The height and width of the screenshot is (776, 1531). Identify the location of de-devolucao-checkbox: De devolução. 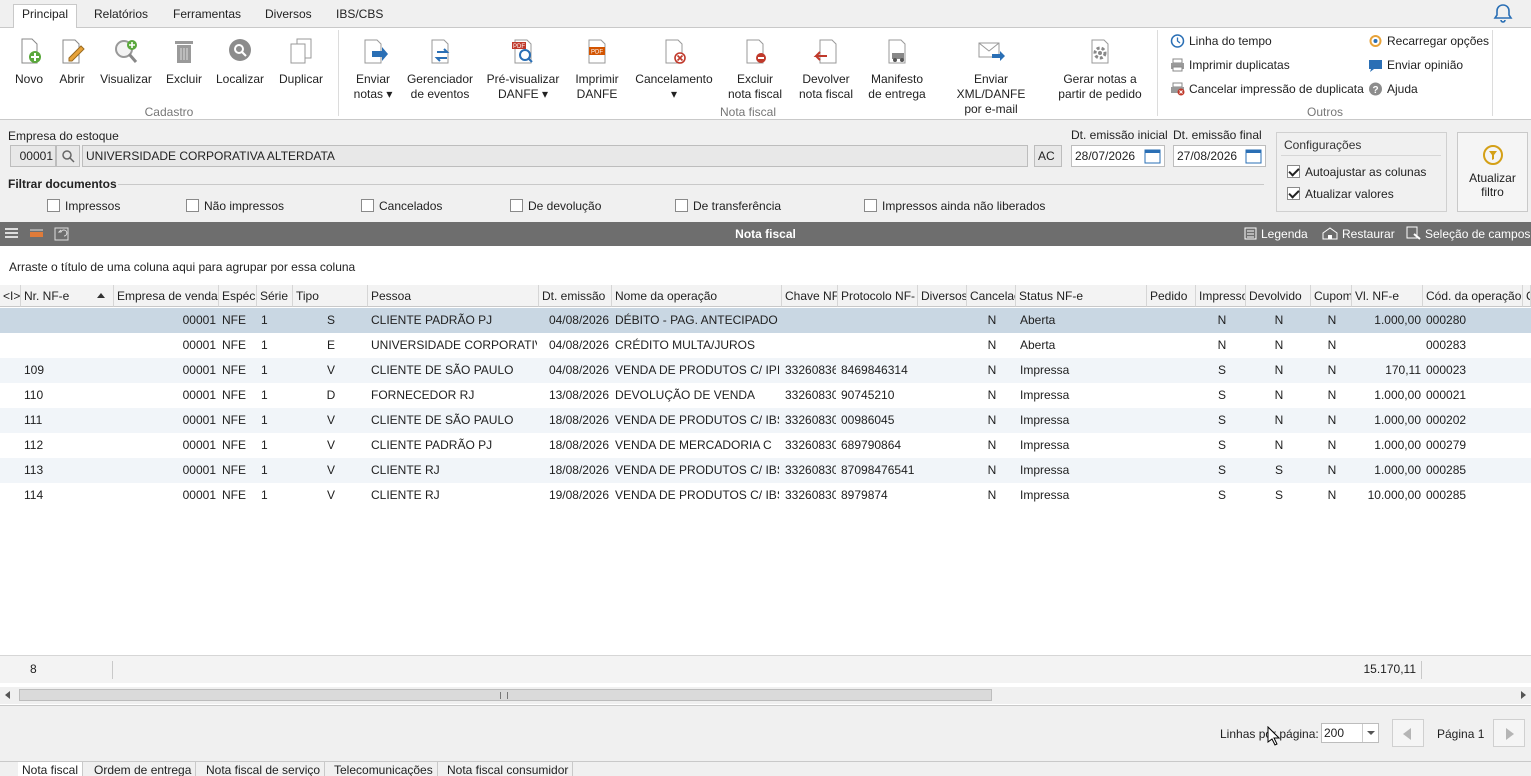
(555, 206).